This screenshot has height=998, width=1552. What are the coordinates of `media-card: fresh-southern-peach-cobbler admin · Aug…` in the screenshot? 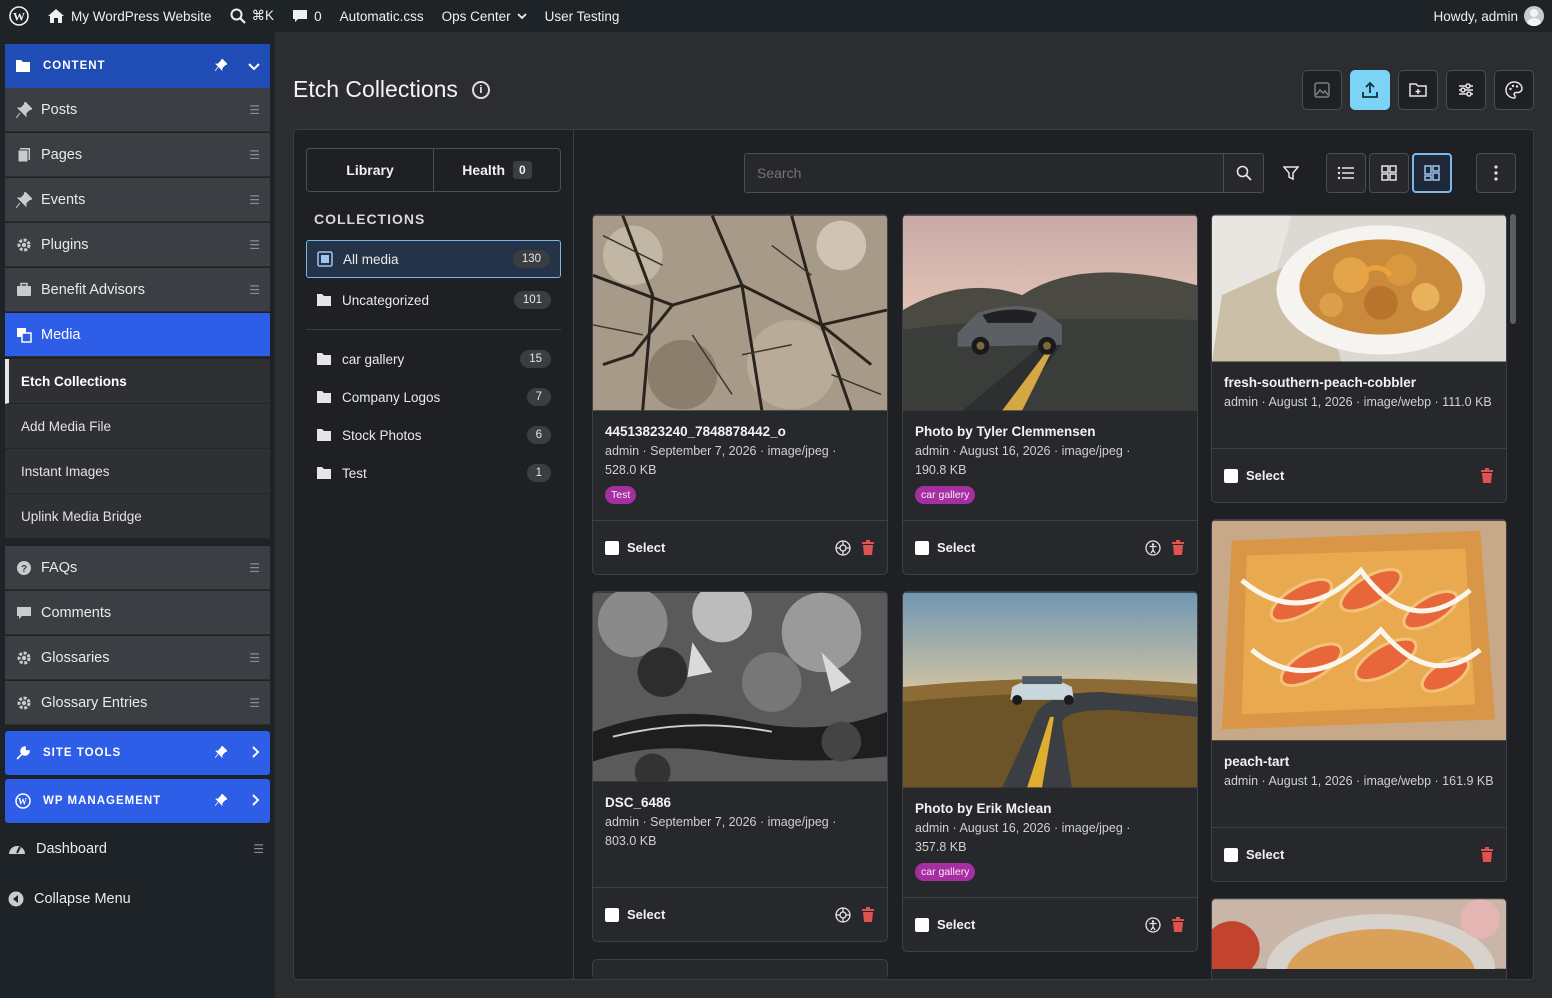 It's located at (1359, 358).